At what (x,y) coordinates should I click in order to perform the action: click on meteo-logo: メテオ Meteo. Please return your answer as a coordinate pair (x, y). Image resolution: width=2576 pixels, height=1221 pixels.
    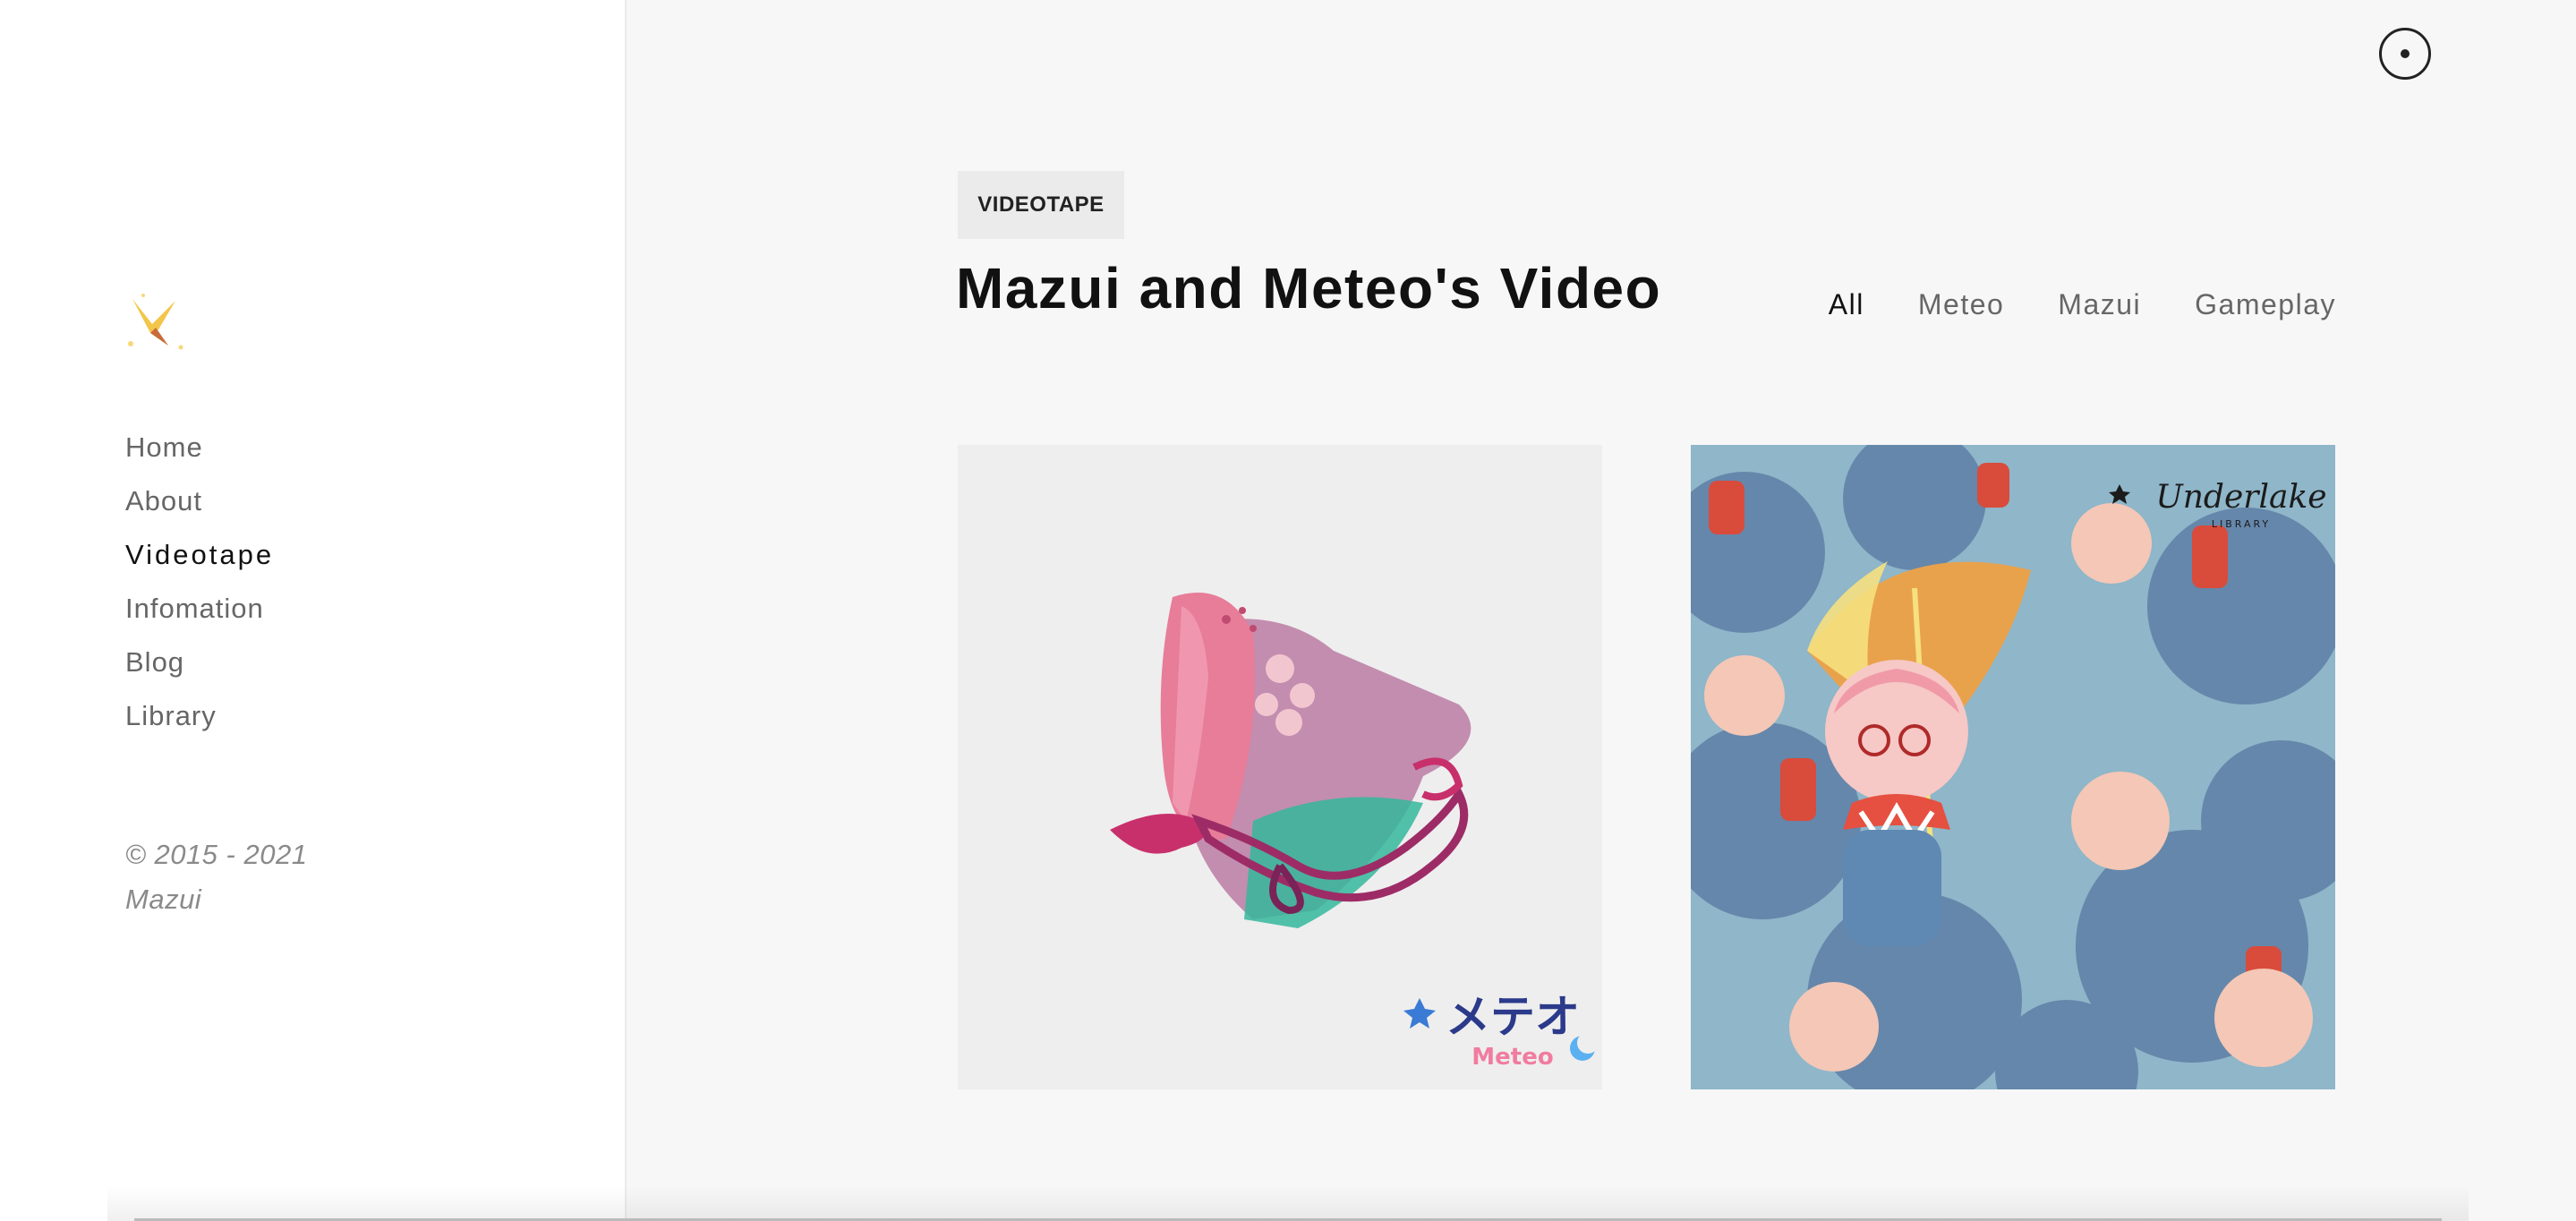
    Looking at the image, I should click on (1501, 1031).